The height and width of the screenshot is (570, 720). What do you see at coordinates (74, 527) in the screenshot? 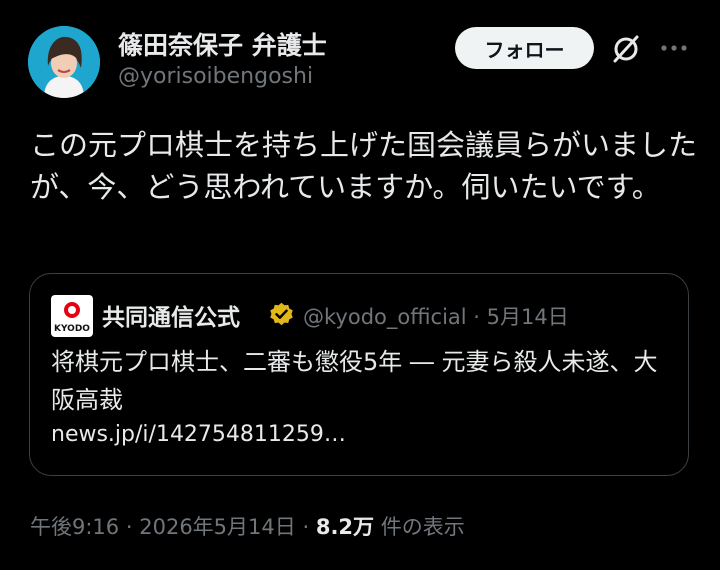
I see `post-time: 午後9:16` at bounding box center [74, 527].